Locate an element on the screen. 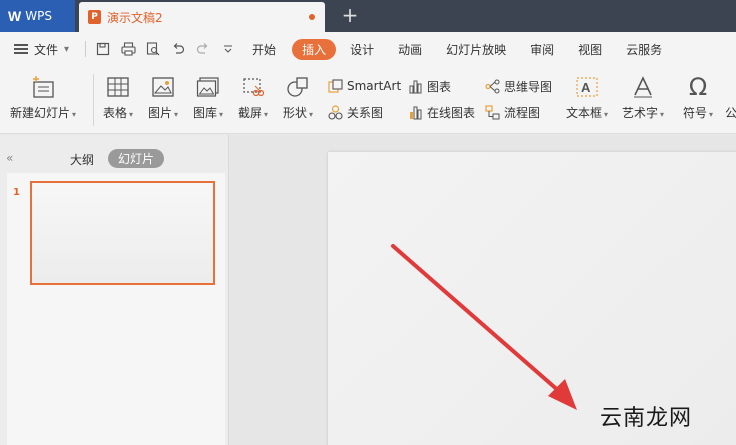 The width and height of the screenshot is (736, 445). symbol-button: Ω 符号 ▾ is located at coordinates (698, 97).